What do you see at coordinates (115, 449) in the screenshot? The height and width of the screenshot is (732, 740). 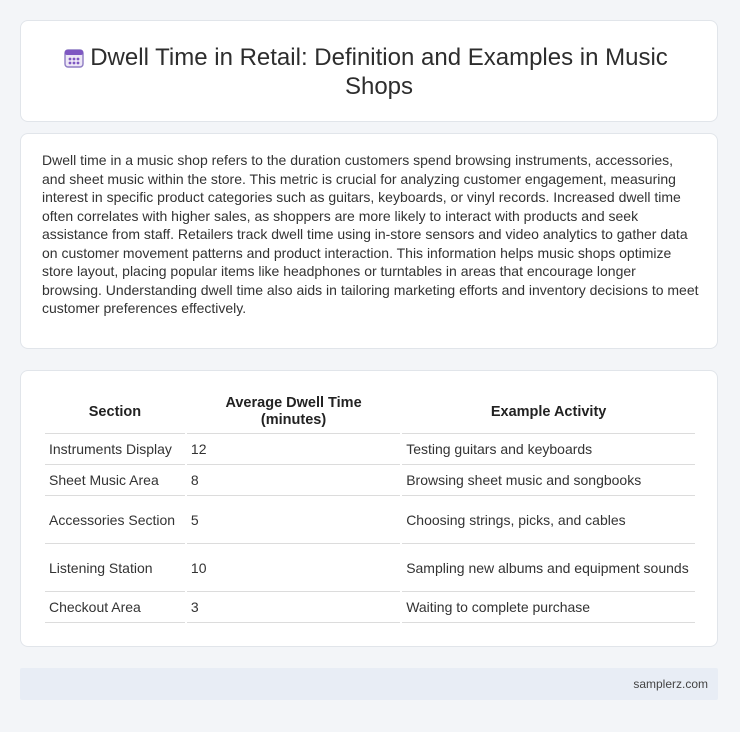 I see `cell-section: Instruments Display` at bounding box center [115, 449].